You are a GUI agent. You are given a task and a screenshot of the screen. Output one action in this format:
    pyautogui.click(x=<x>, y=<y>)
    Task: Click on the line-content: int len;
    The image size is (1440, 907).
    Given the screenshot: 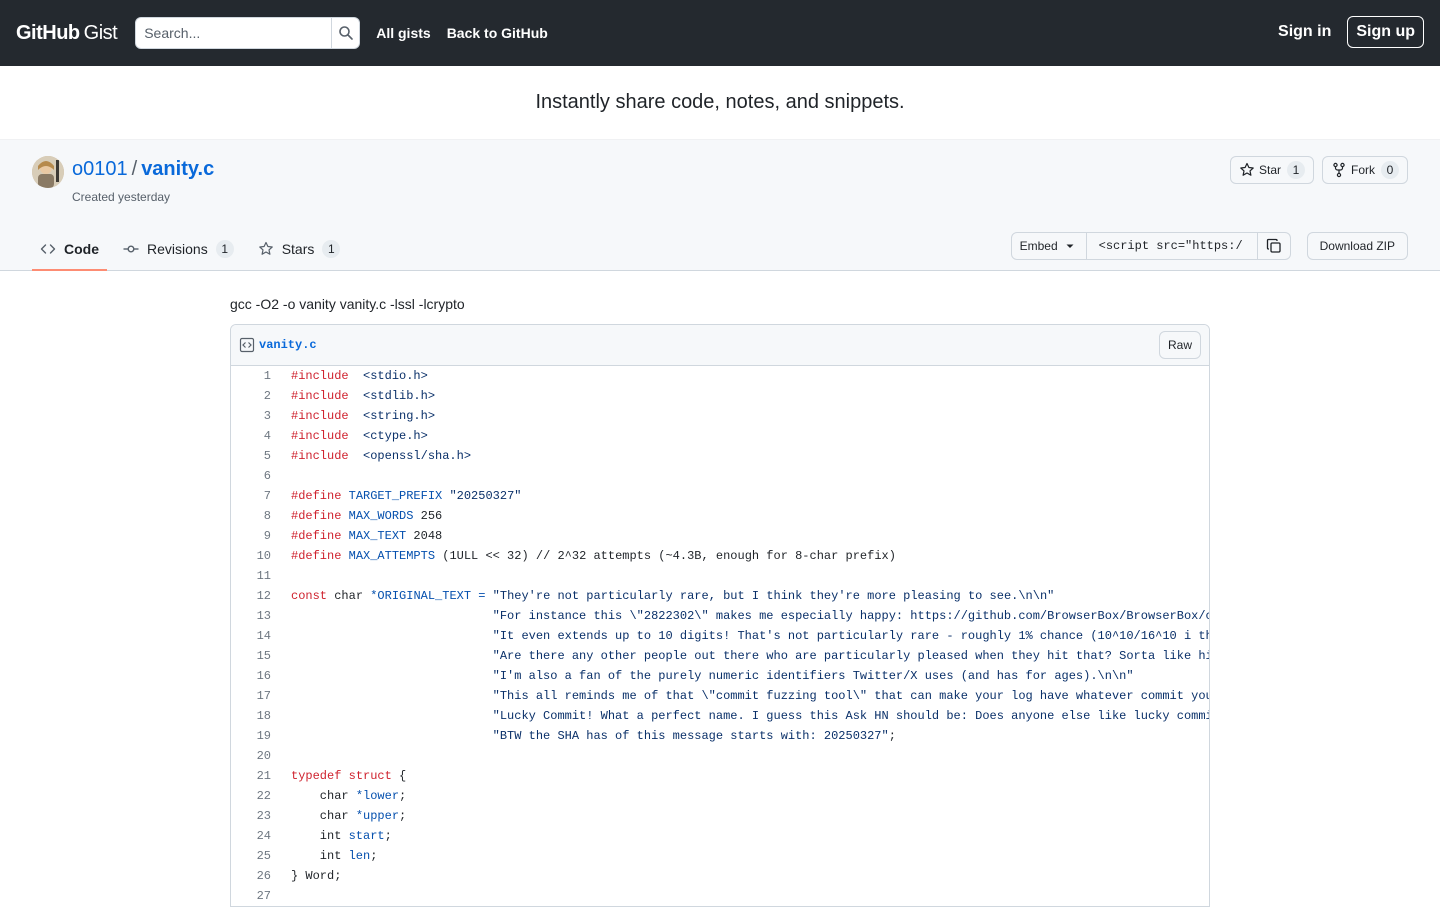 What is the action you would take?
    pyautogui.click(x=745, y=856)
    